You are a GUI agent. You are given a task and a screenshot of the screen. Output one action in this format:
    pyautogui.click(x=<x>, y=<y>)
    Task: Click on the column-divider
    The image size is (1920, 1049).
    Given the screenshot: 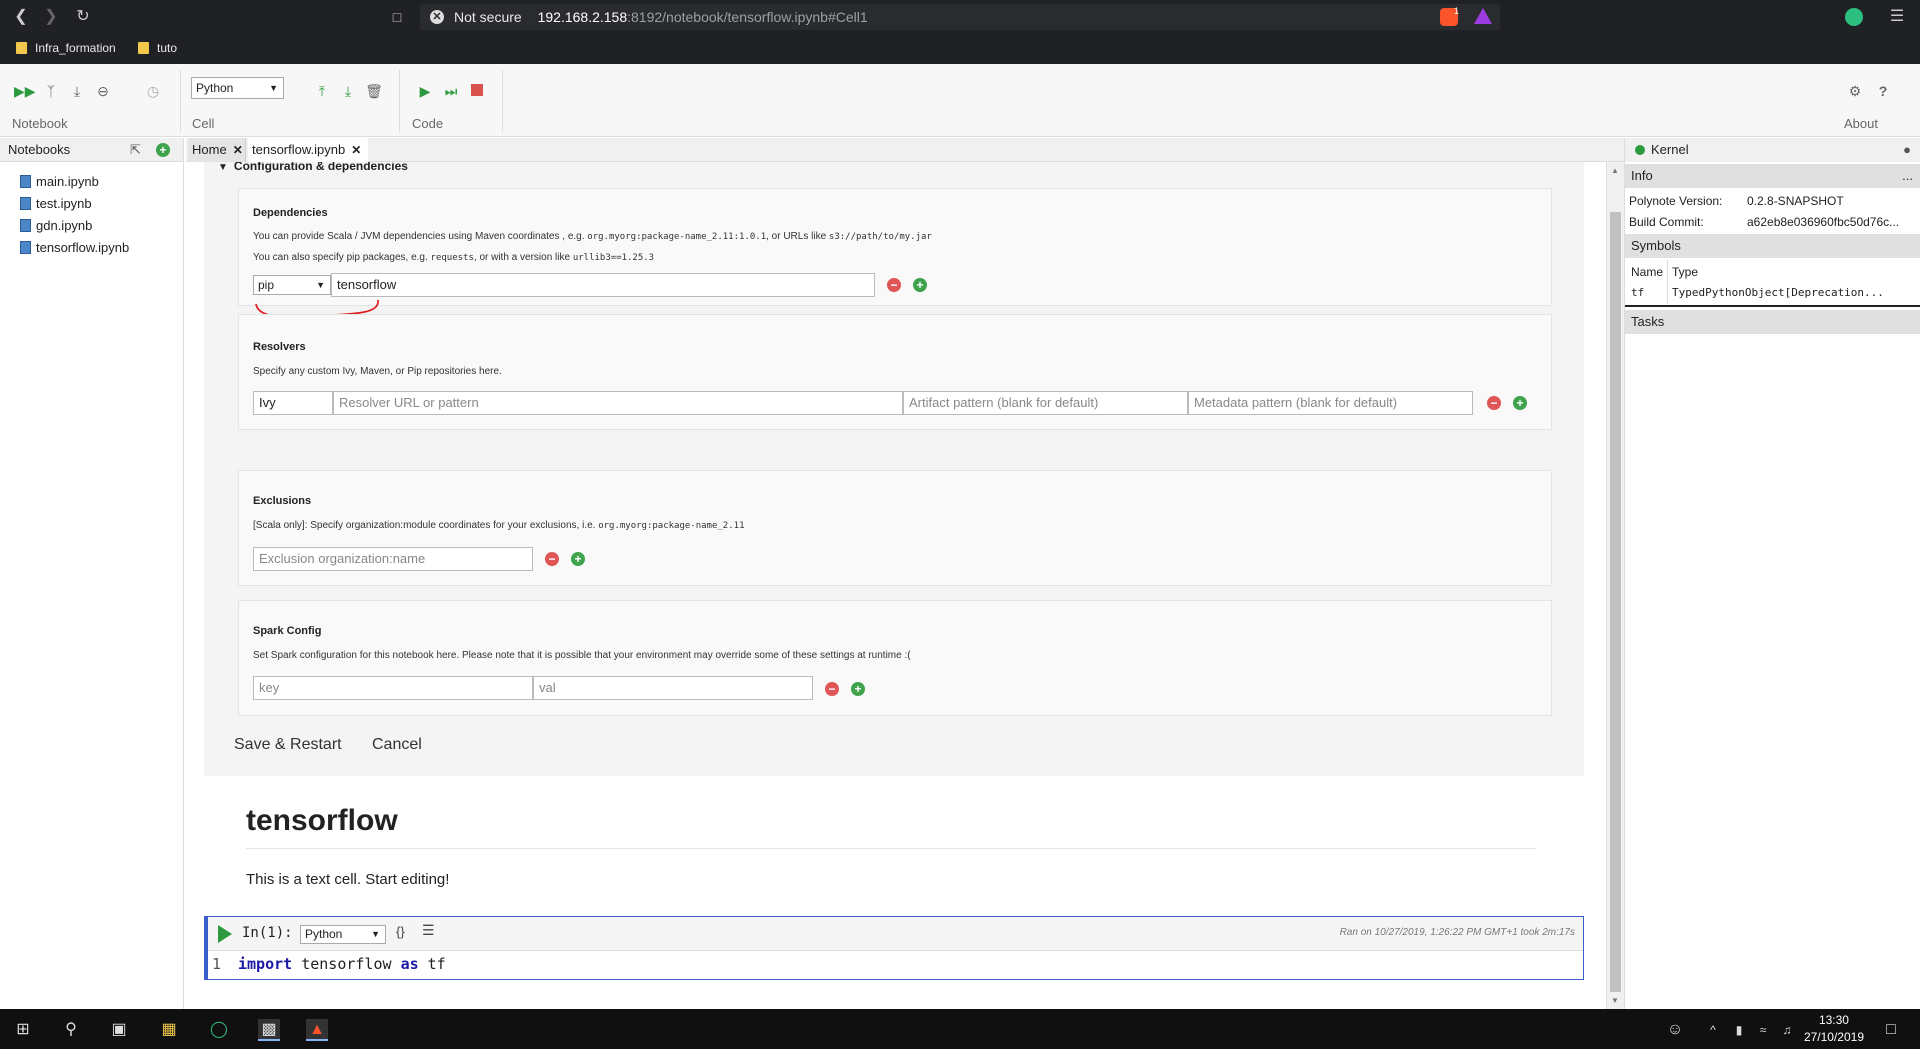 What is the action you would take?
    pyautogui.click(x=1667, y=282)
    